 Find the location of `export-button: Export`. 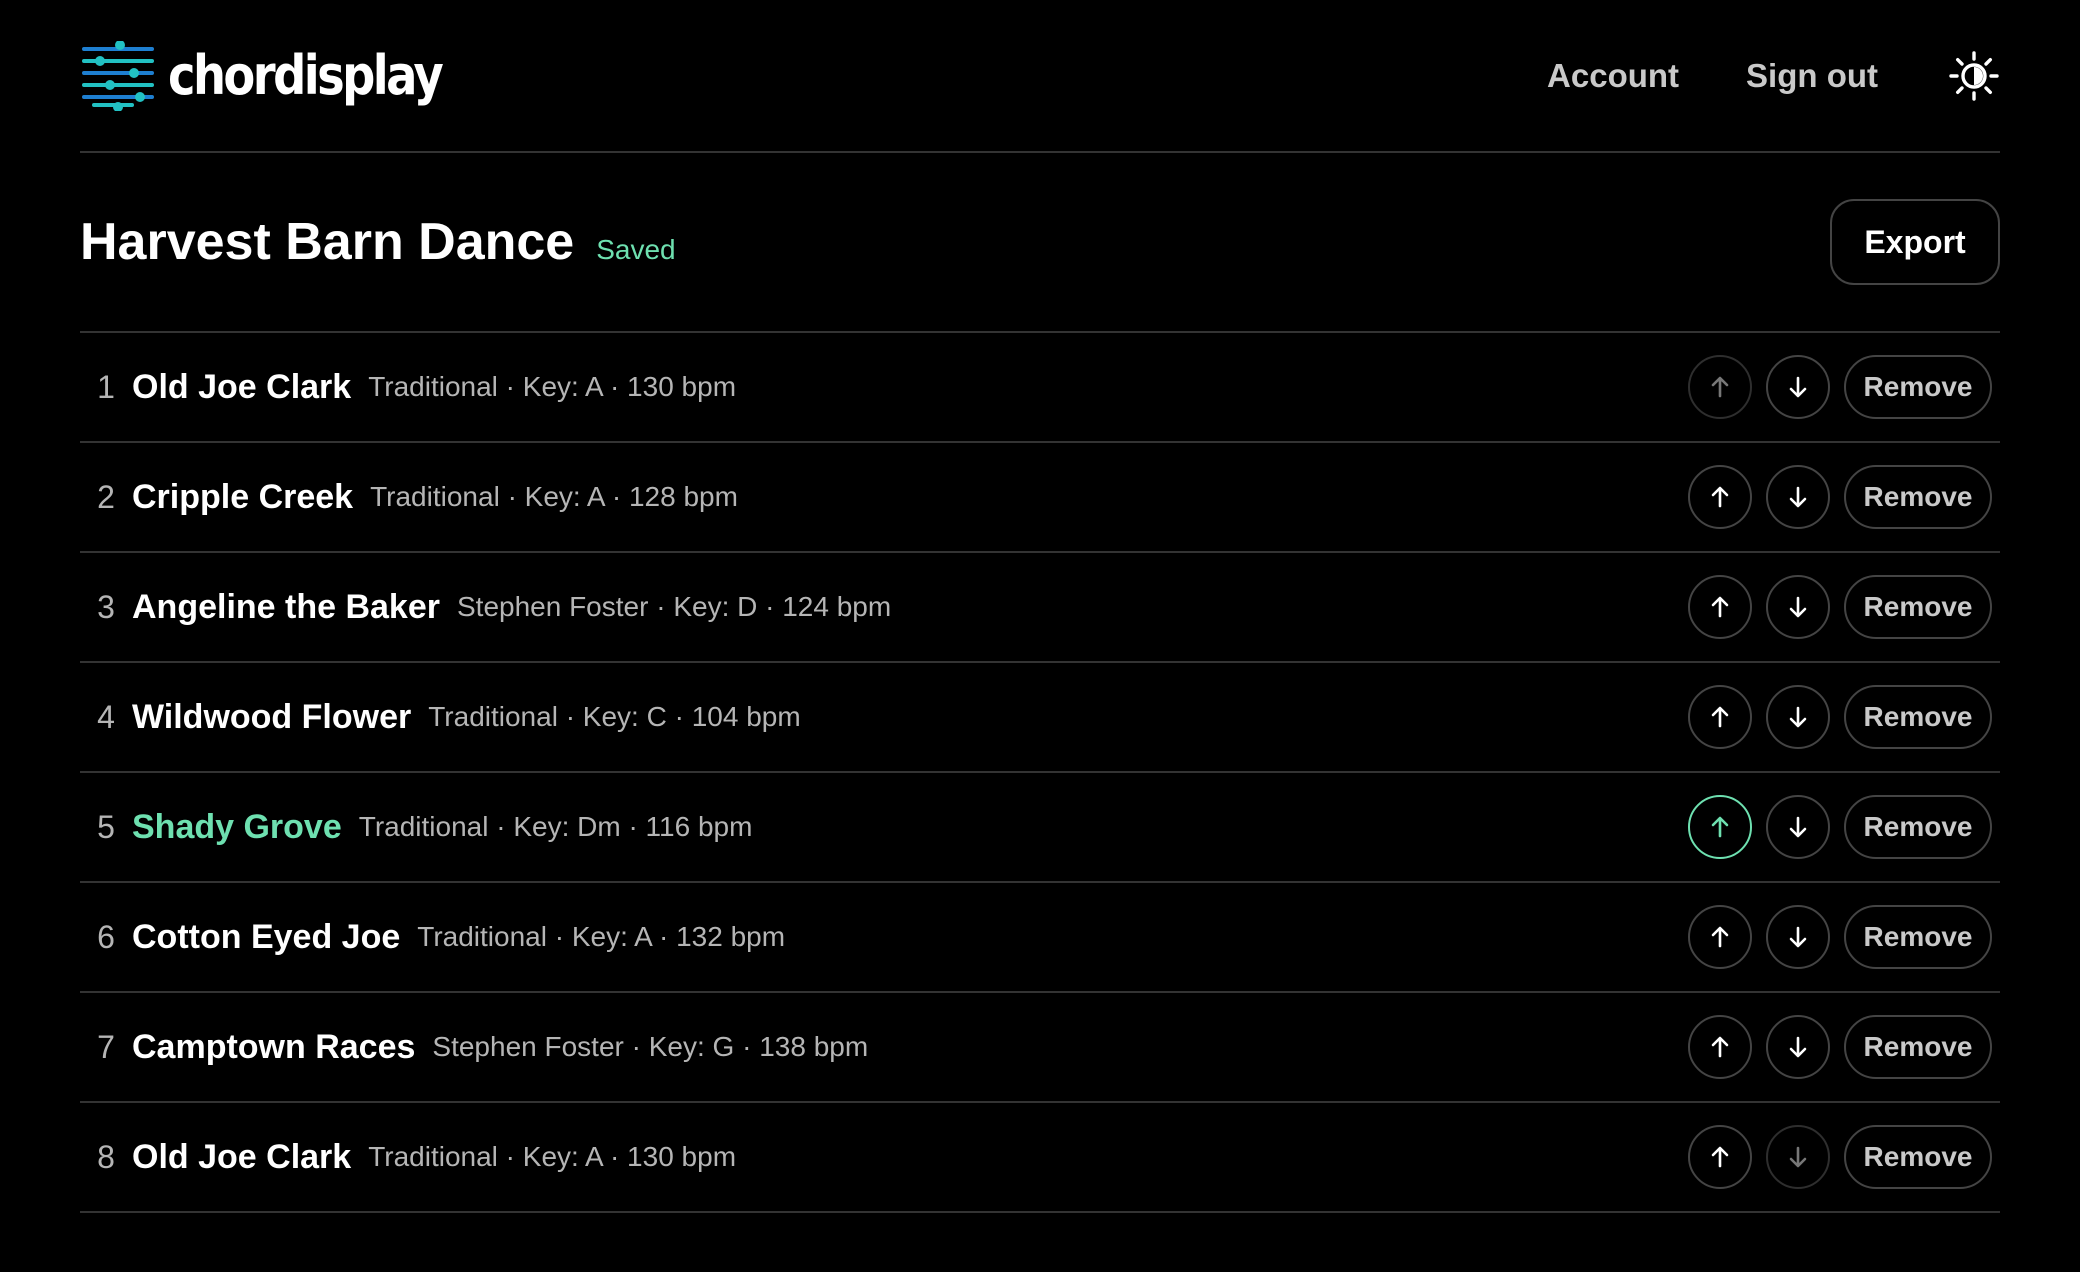

export-button: Export is located at coordinates (1915, 242).